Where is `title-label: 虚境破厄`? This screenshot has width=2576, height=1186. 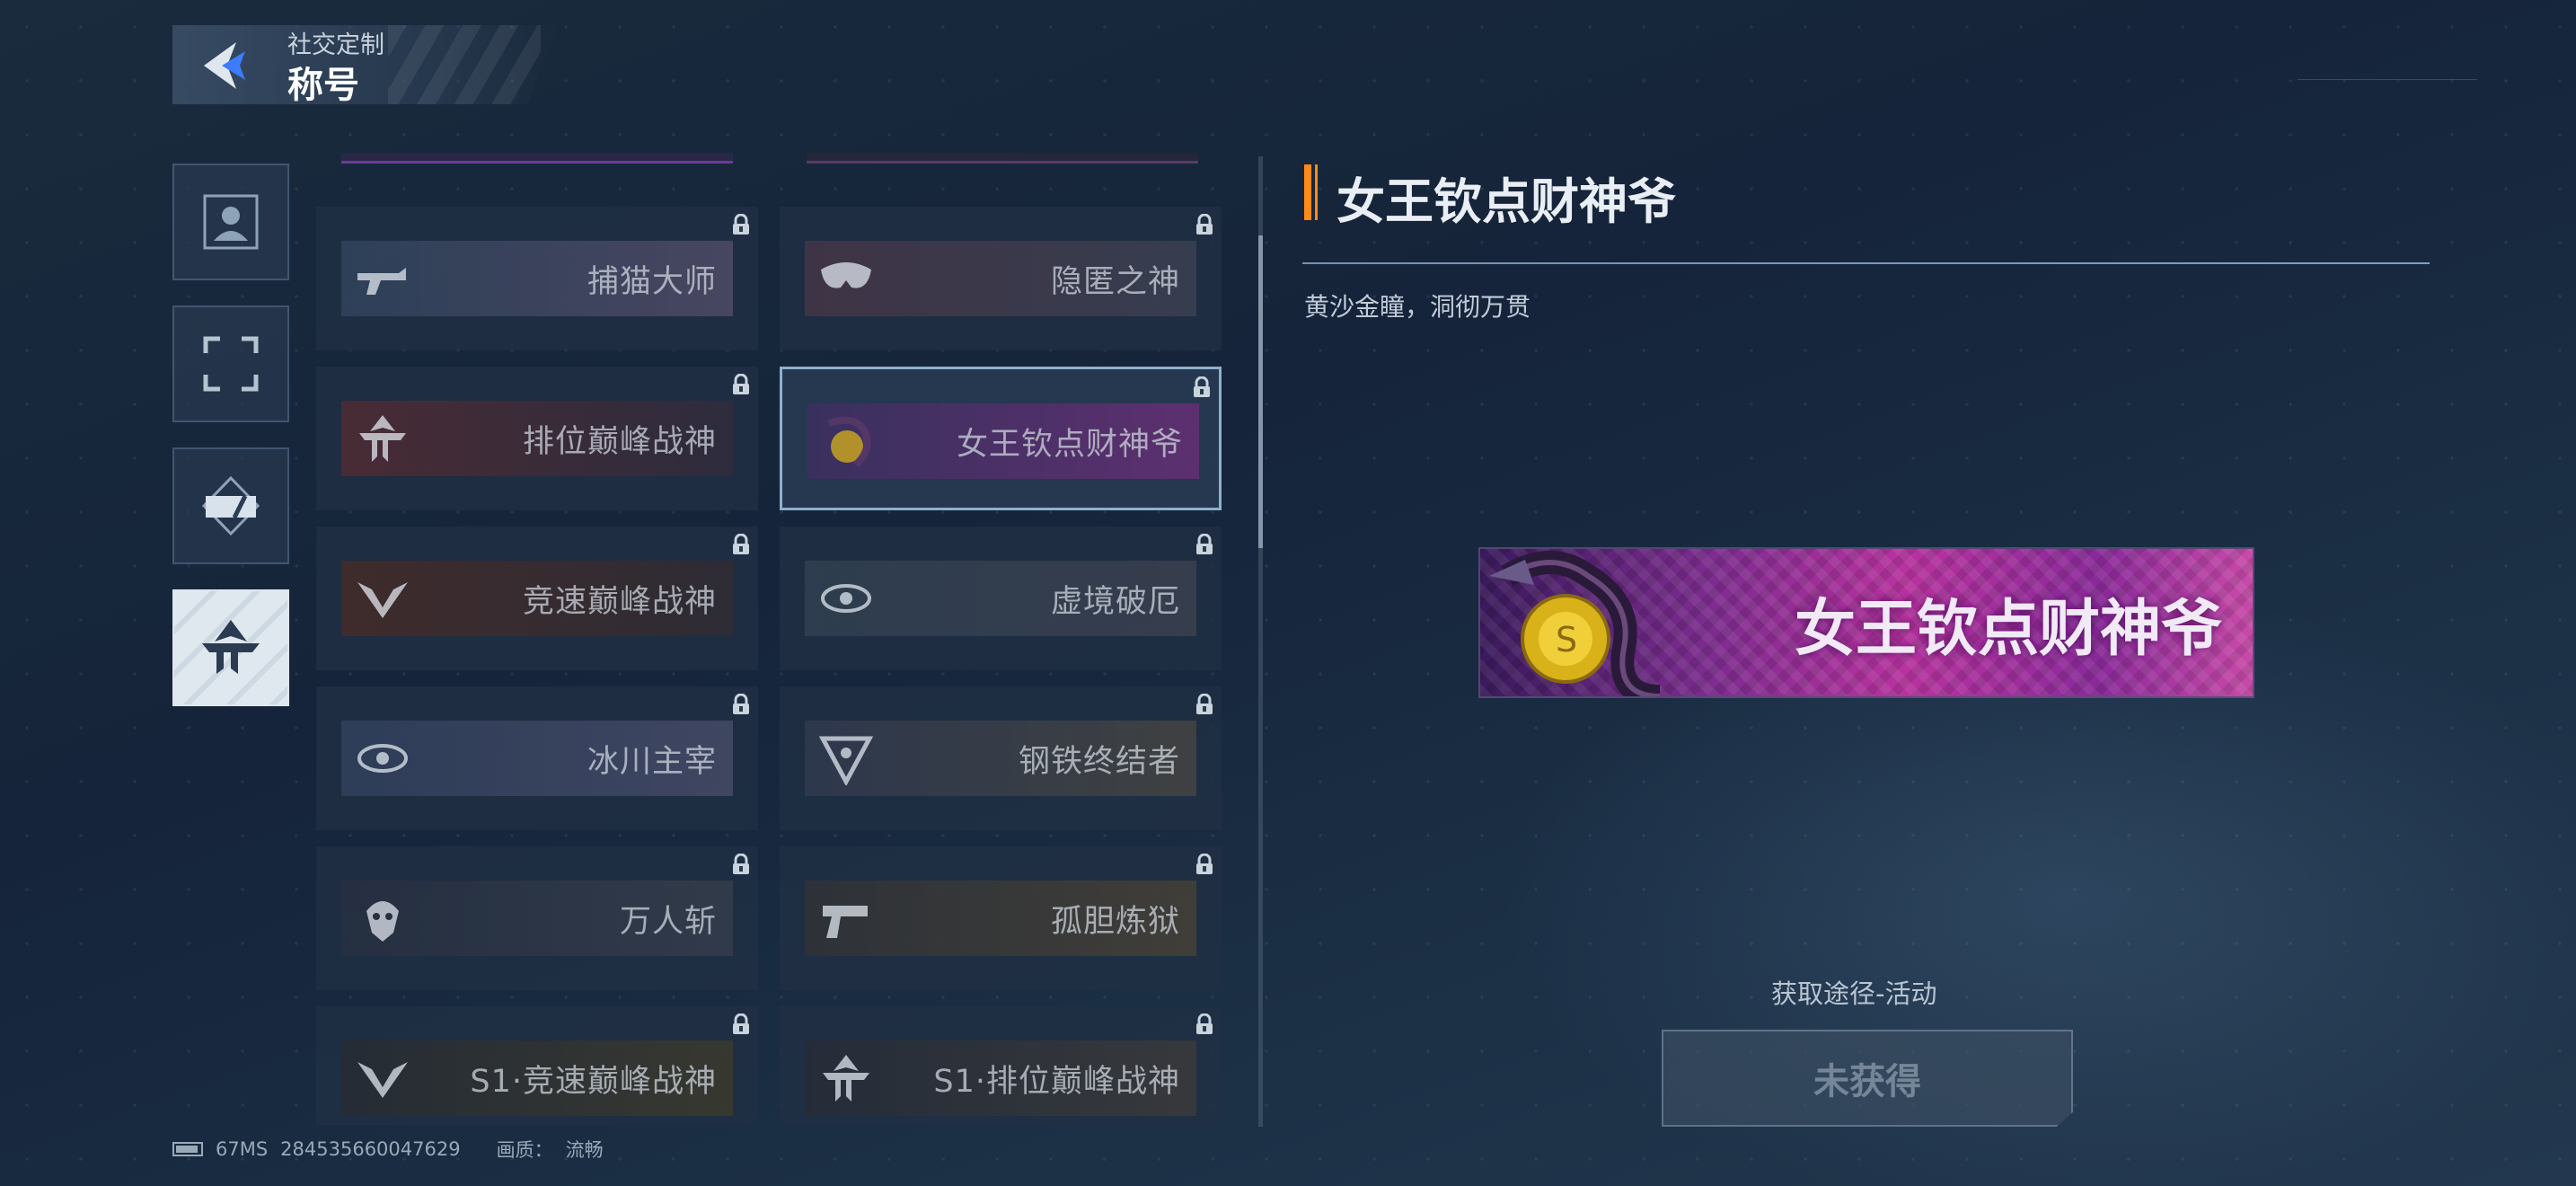 title-label: 虚境破厄 is located at coordinates (1115, 601).